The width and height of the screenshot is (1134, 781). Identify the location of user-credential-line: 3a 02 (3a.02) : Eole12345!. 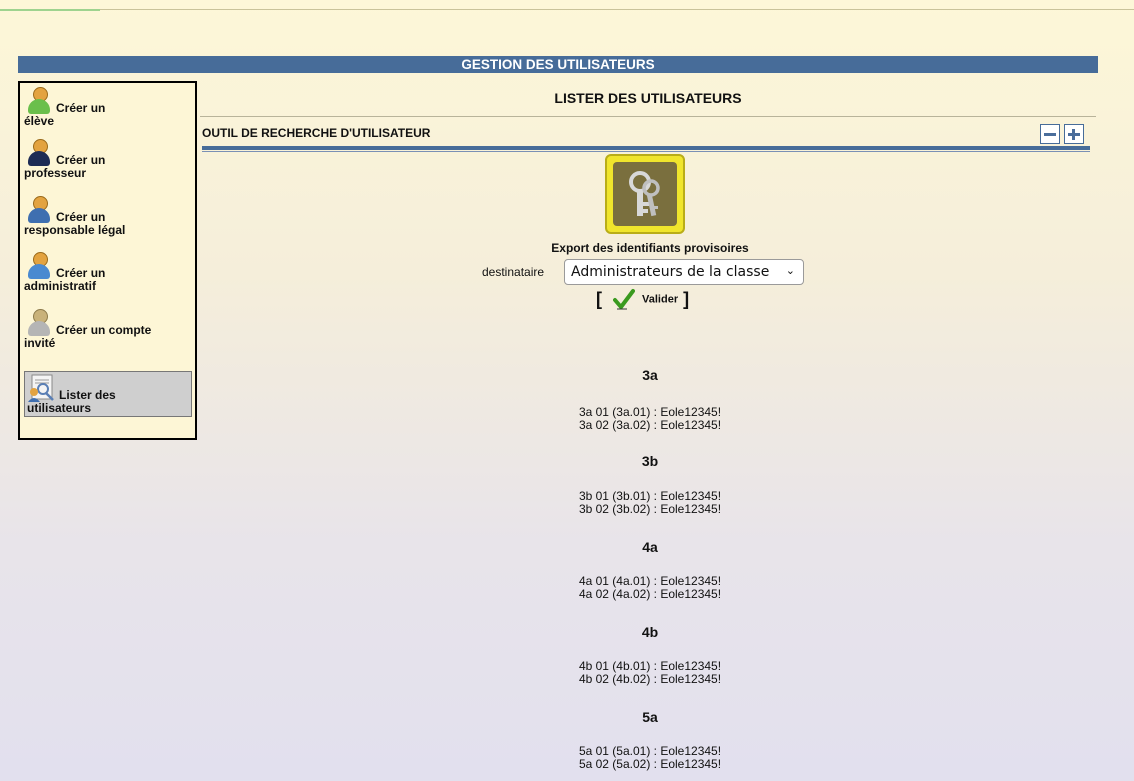
(650, 425).